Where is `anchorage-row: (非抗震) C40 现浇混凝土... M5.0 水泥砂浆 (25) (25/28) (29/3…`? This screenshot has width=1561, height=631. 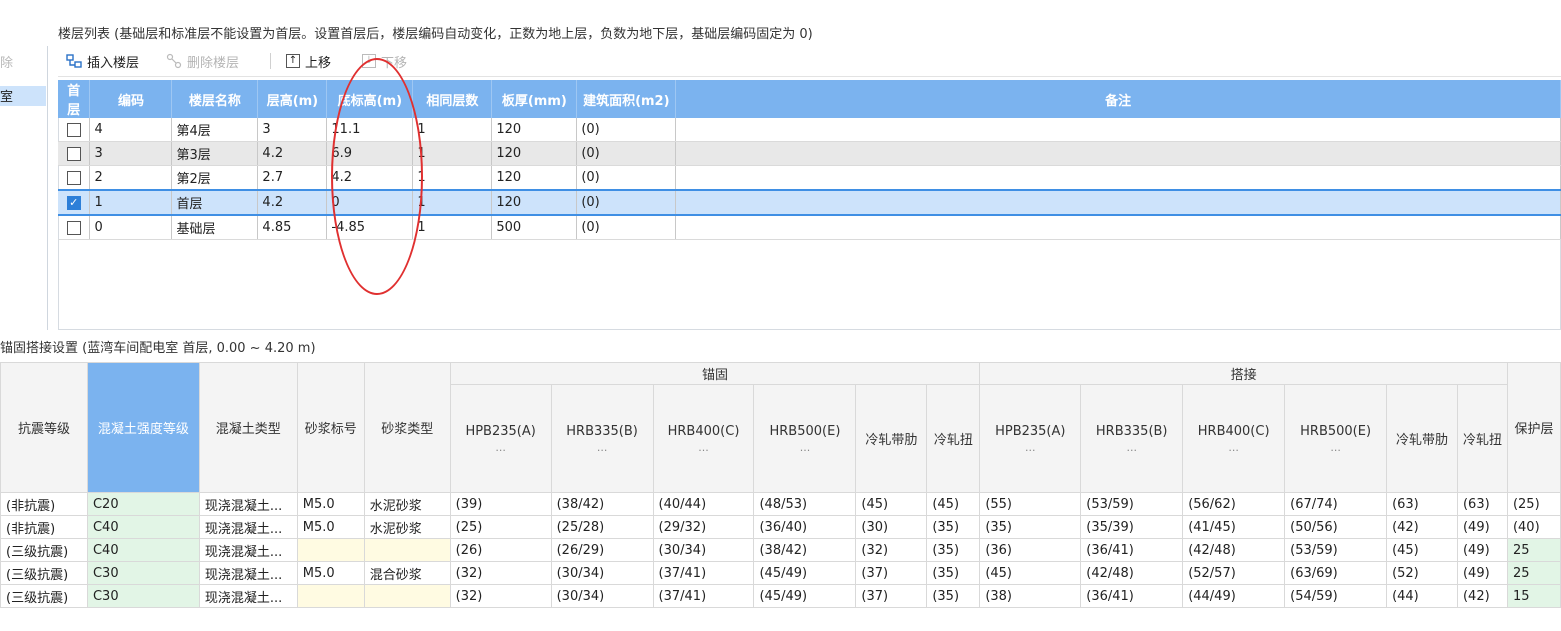
anchorage-row: (非抗震) C40 现浇混凝土... M5.0 水泥砂浆 (25) (25/28) (29/3… is located at coordinates (780, 527).